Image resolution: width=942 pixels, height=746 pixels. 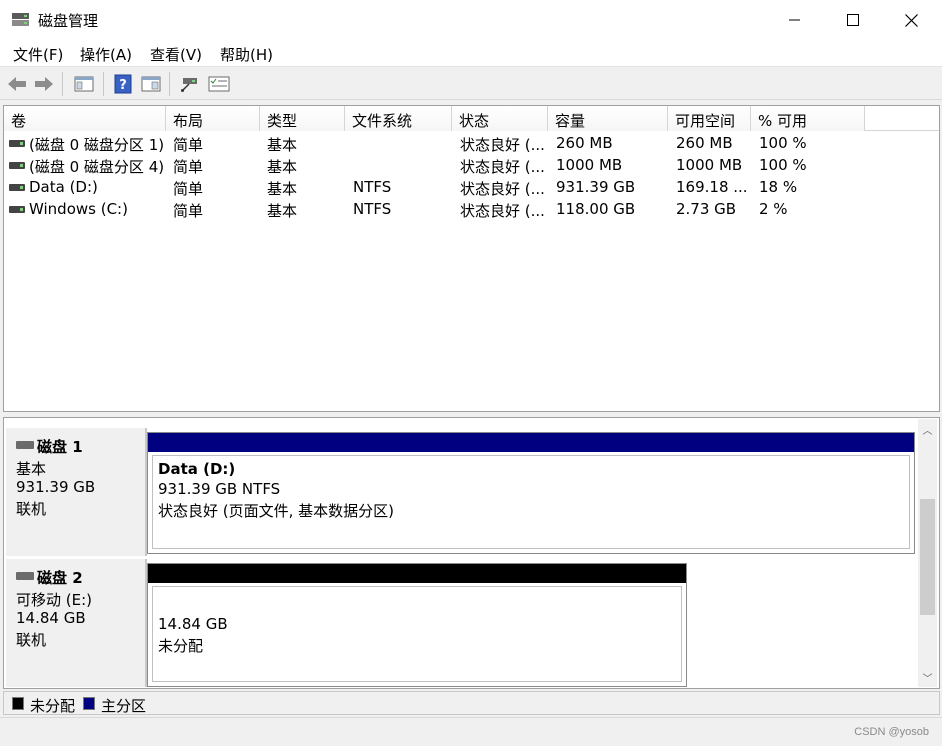 What do you see at coordinates (20, 19) in the screenshot?
I see `disk-management-app-icon` at bounding box center [20, 19].